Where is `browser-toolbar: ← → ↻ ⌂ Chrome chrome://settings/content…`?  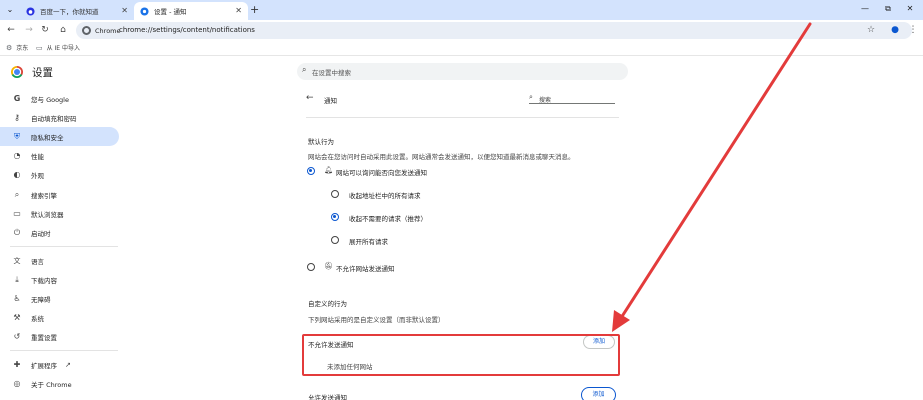
browser-toolbar: ← → ↻ ⌂ Chrome chrome://settings/content… is located at coordinates (461, 30).